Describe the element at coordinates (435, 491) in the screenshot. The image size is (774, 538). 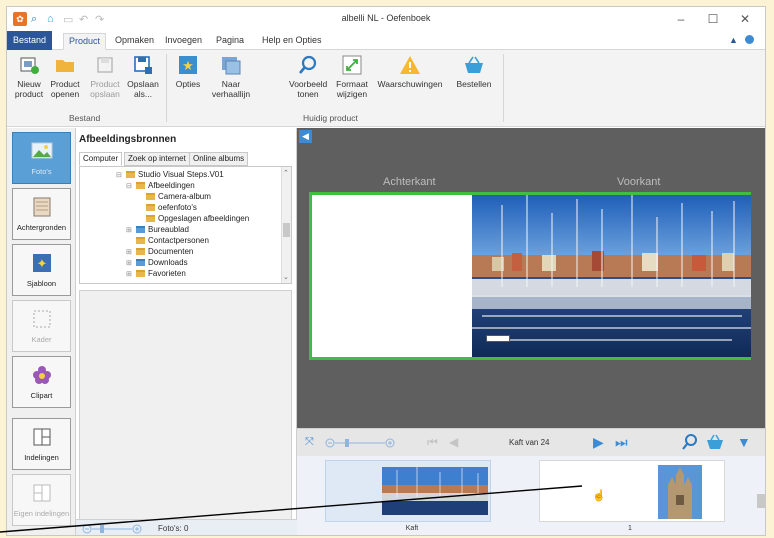
I see `thumbnail-photo` at that location.